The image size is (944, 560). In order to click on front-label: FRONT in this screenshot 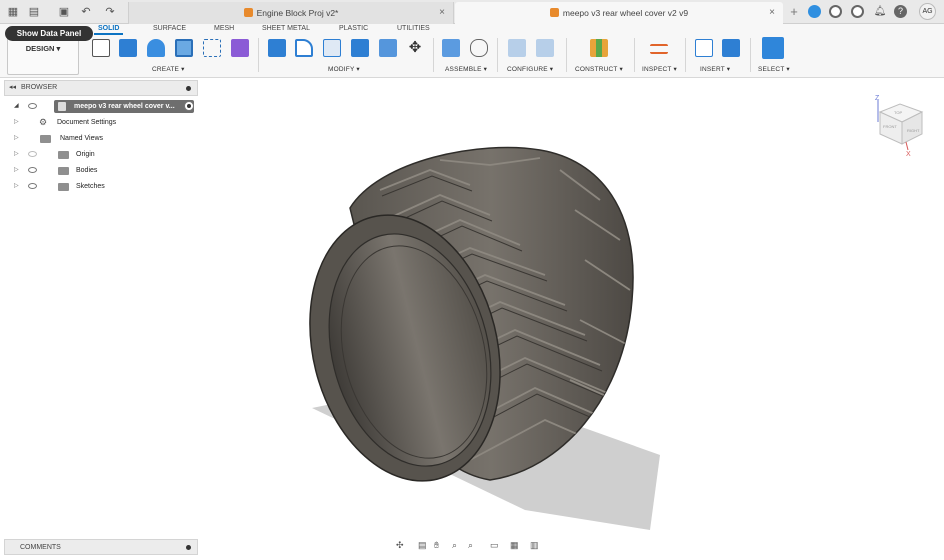, I will do `click(890, 126)`.